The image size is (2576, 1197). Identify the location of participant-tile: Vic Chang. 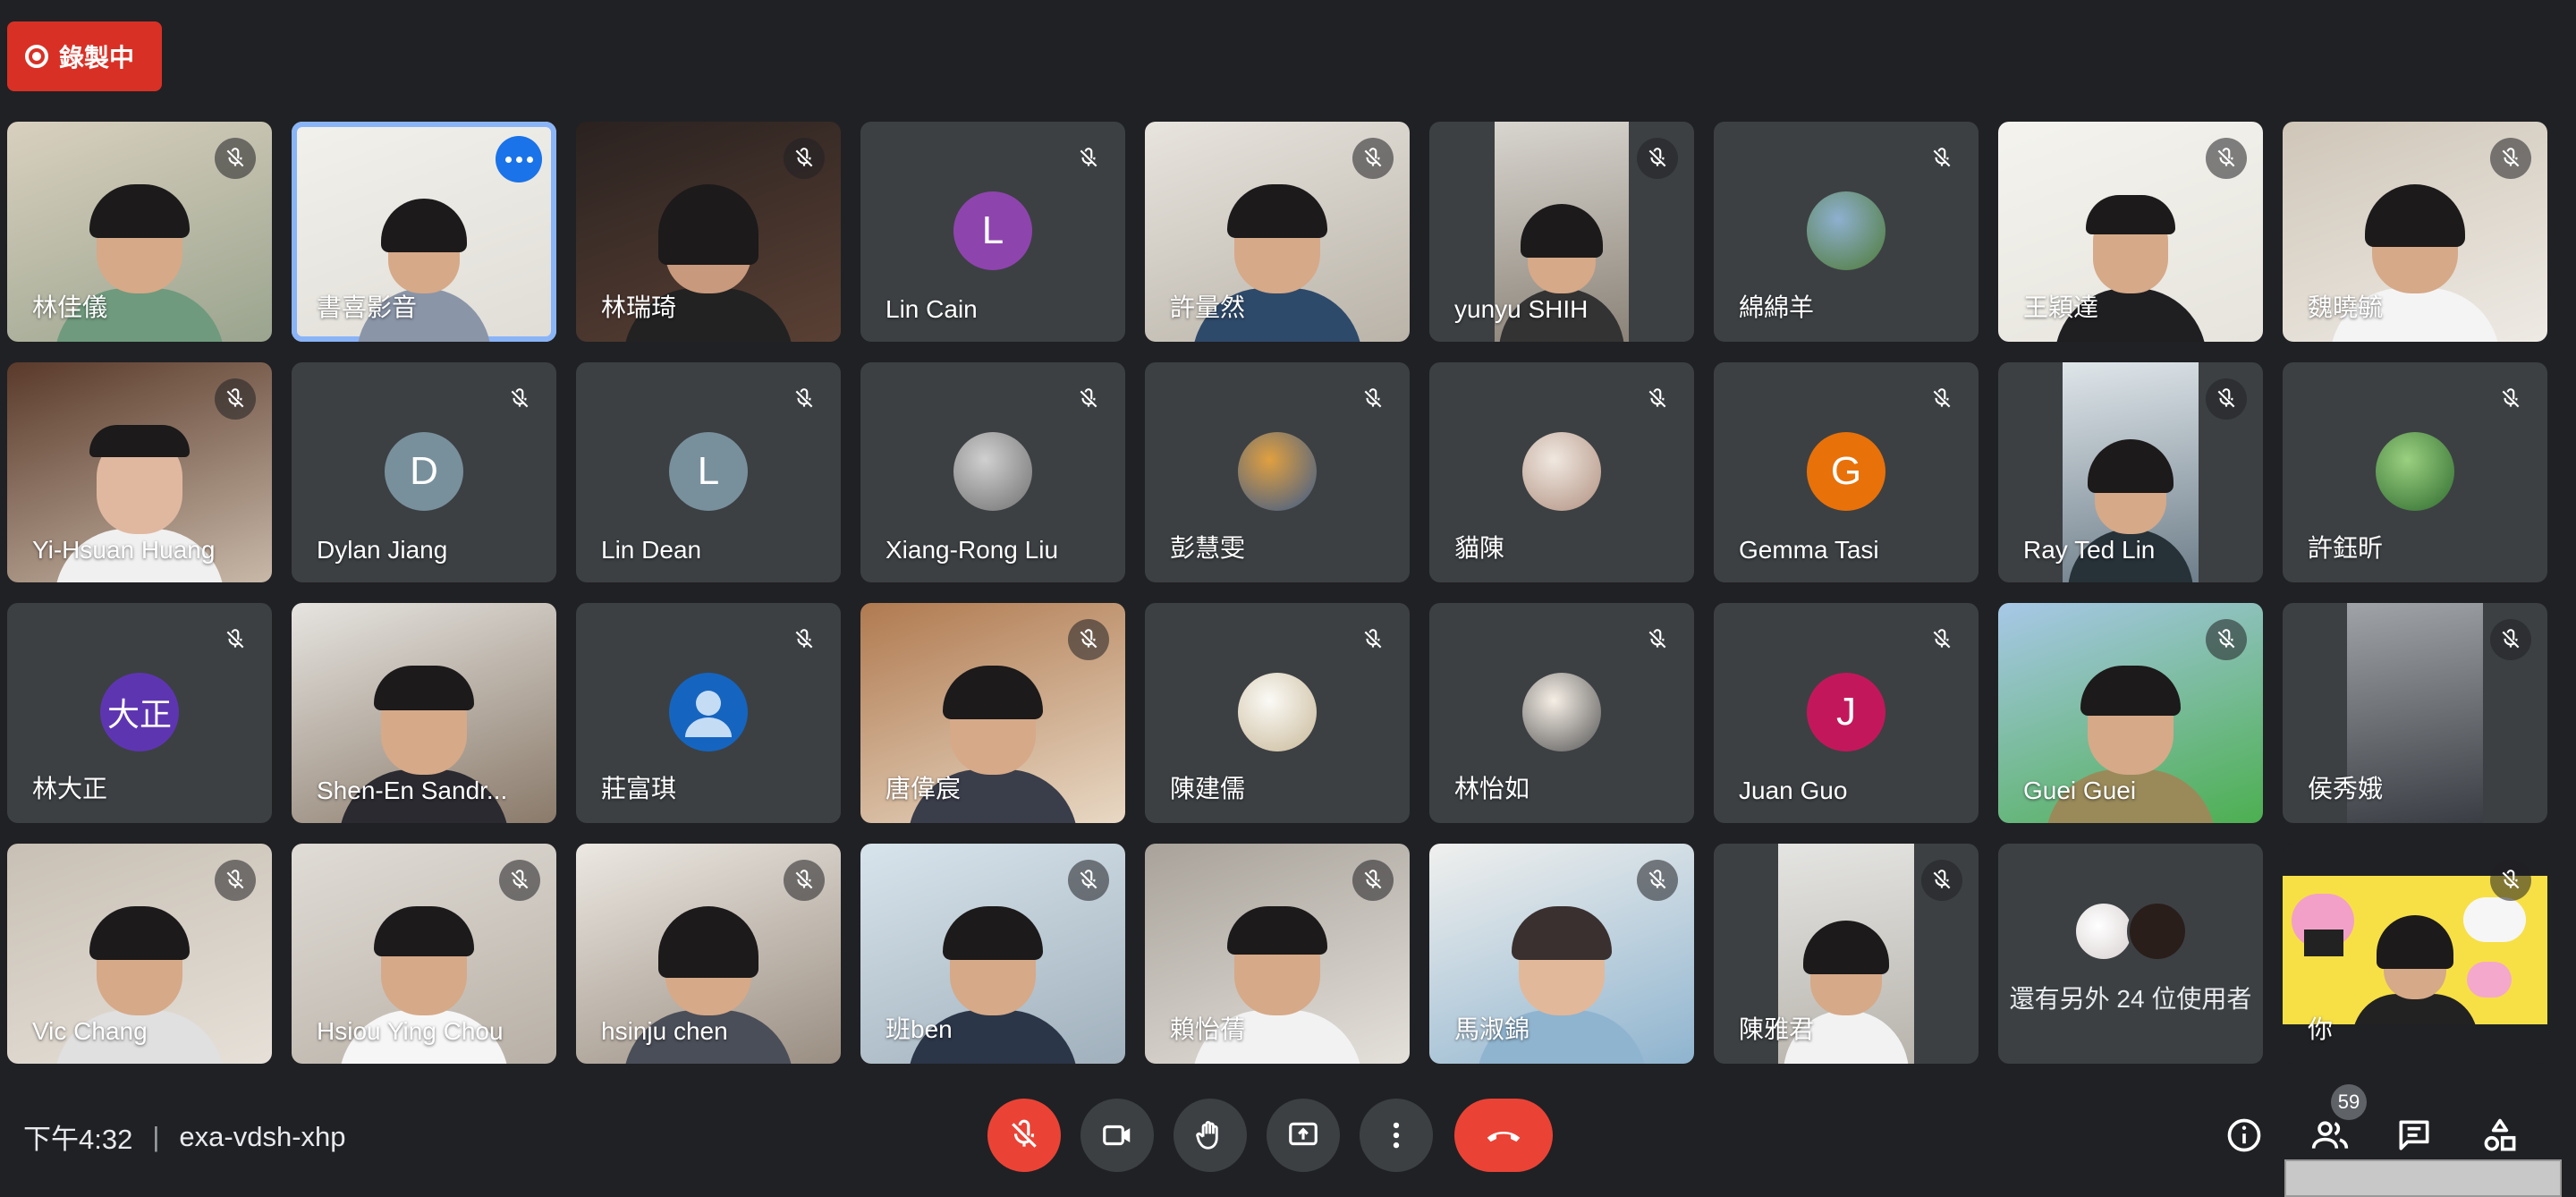
(139, 954).